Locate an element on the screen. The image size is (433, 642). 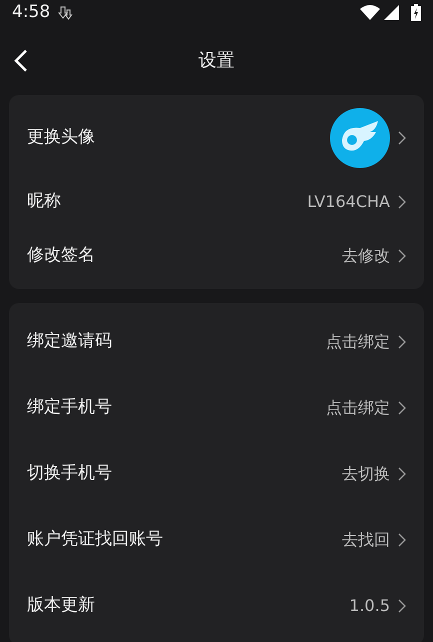
row-value: 去找回 is located at coordinates (366, 540).